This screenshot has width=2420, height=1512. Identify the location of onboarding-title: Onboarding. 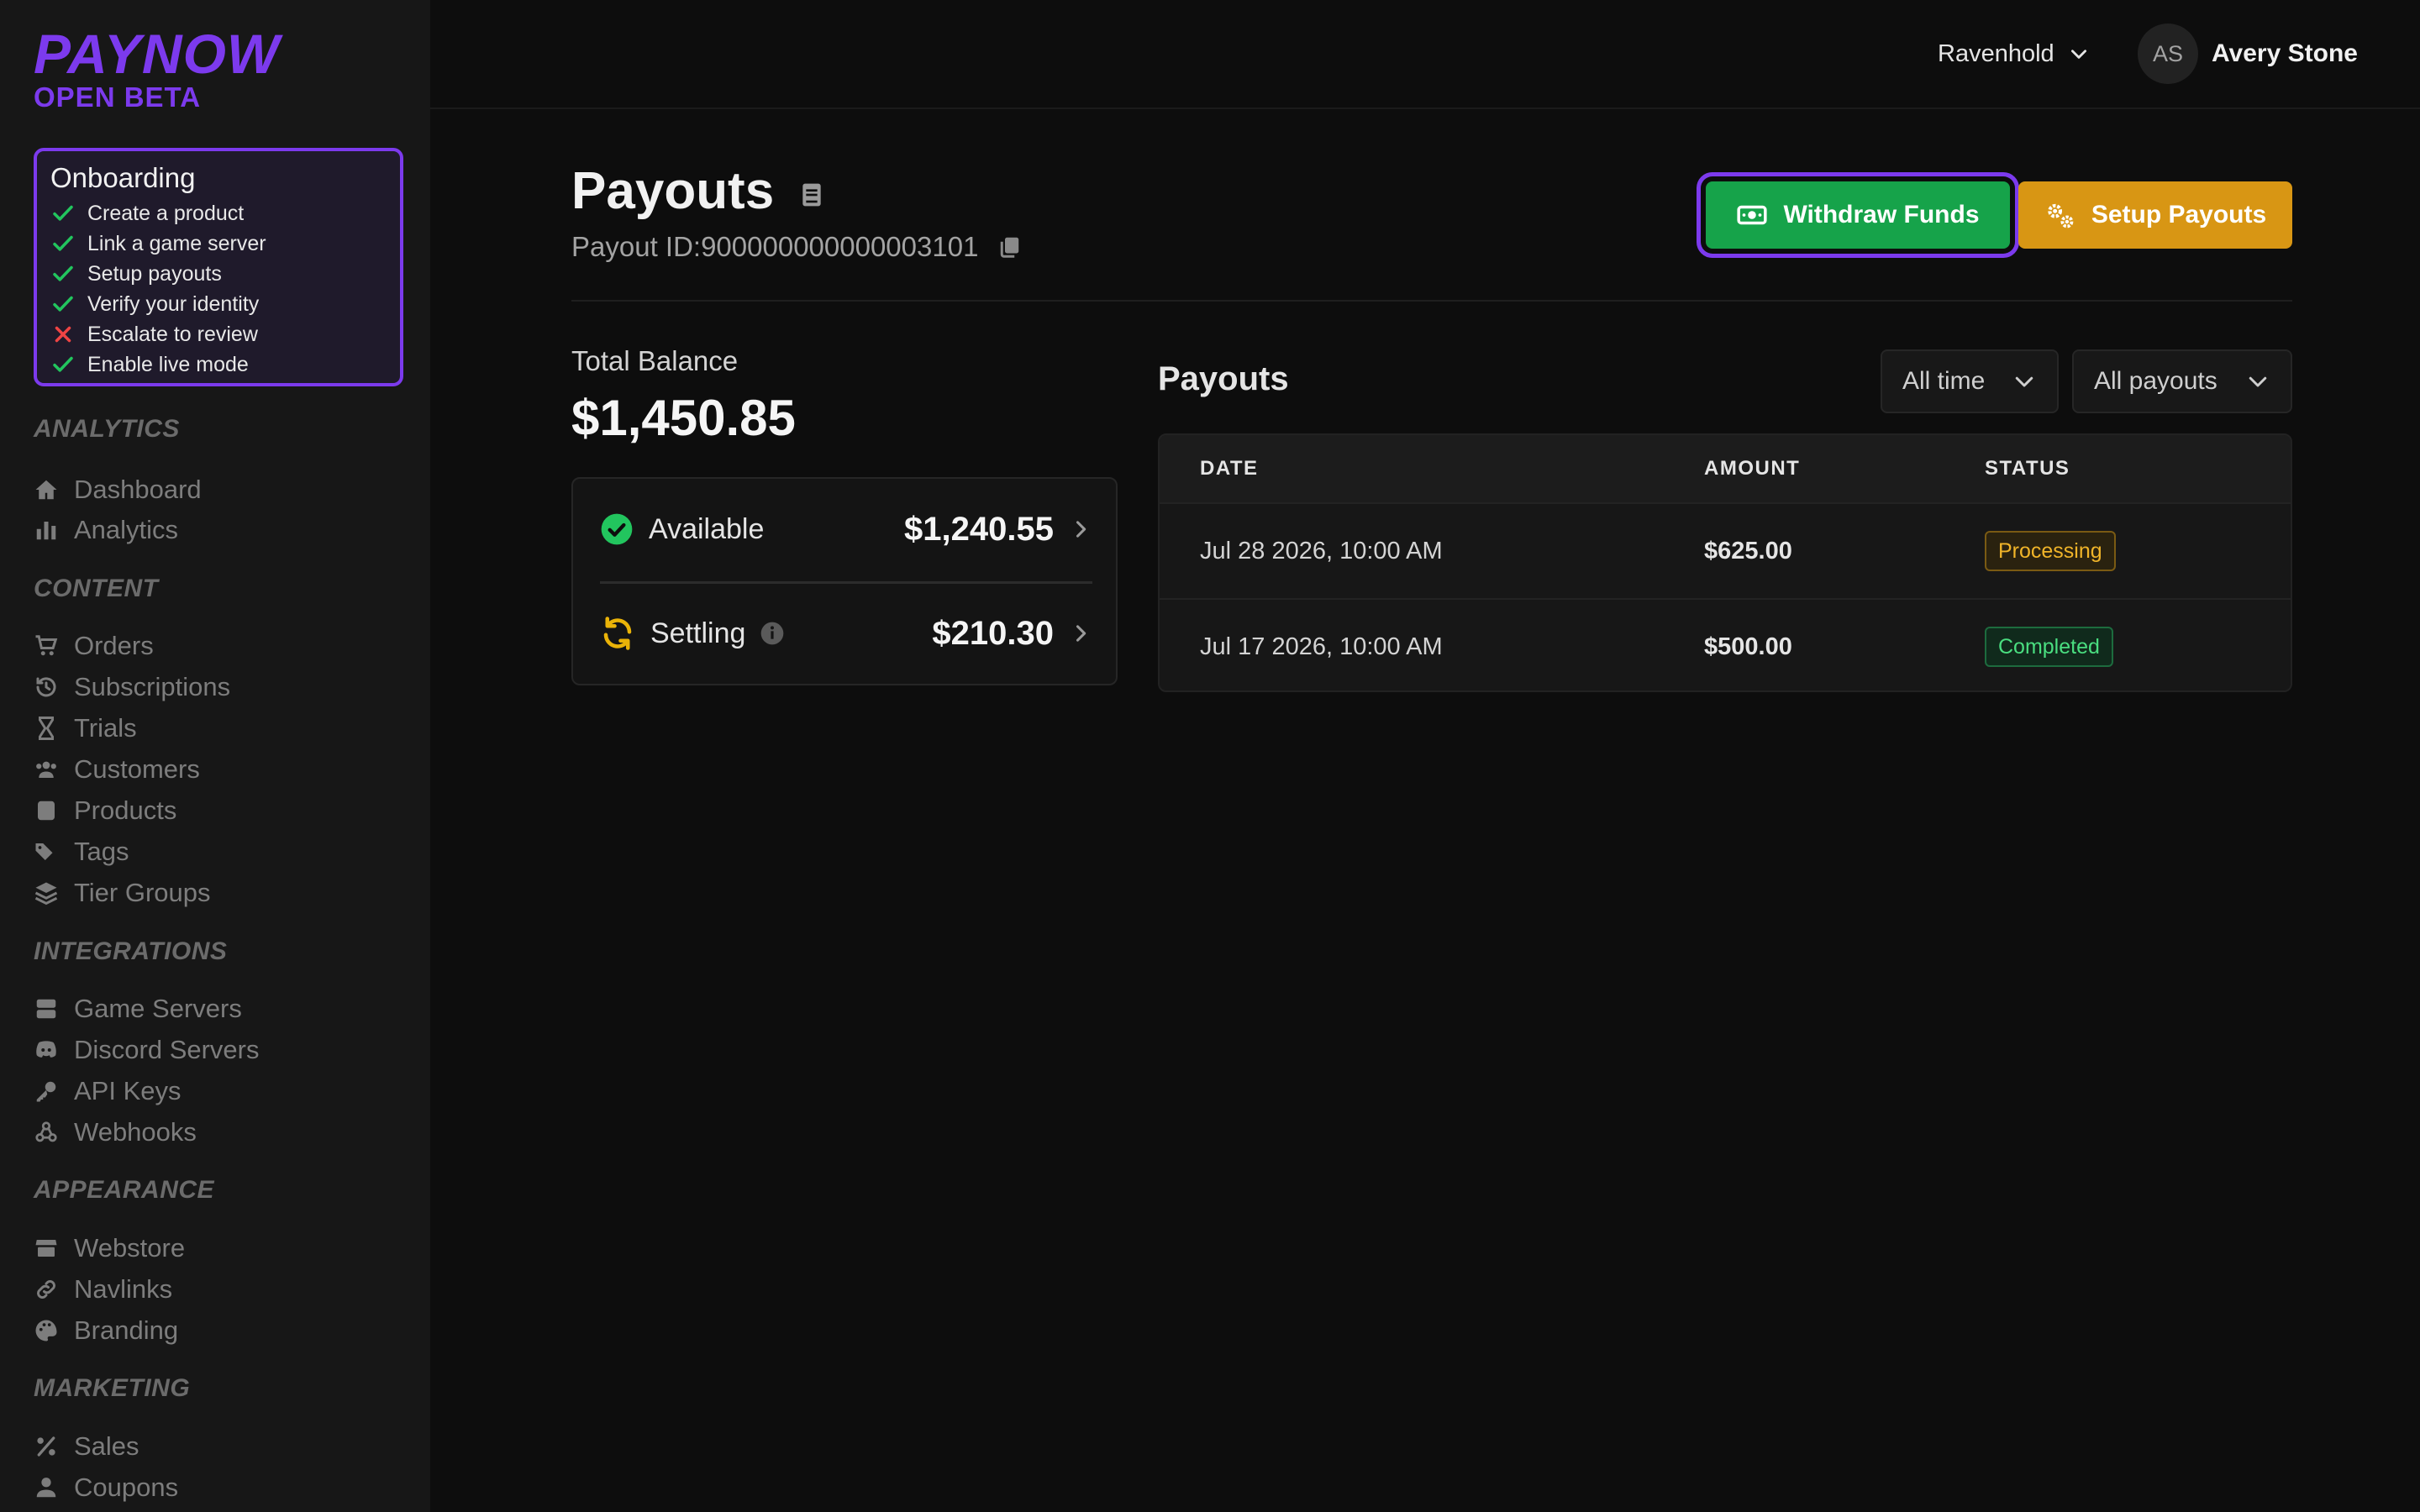
(123, 177).